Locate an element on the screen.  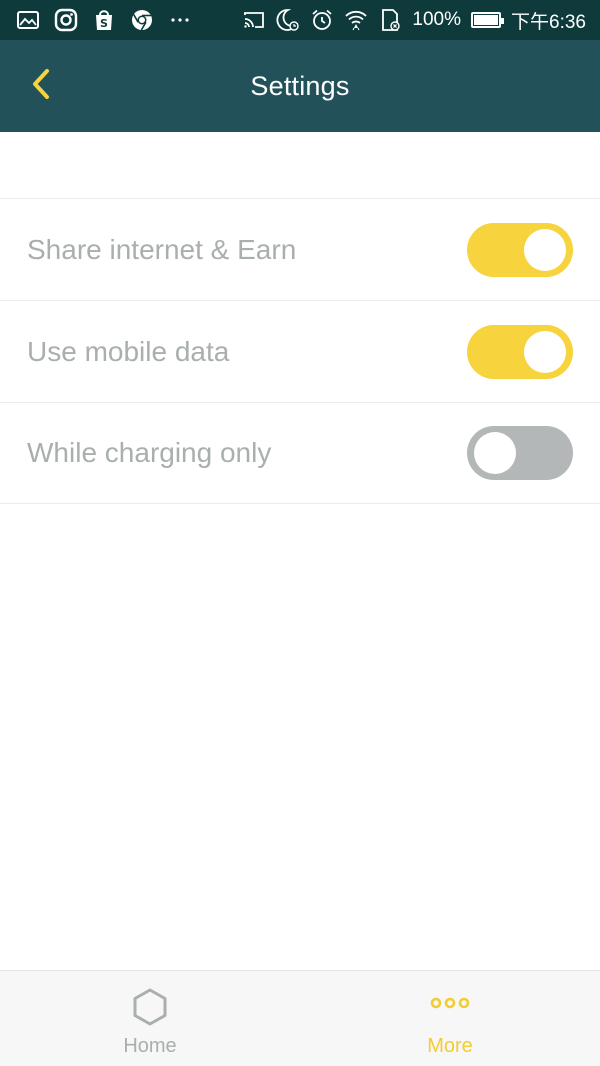
bottom-navigation: Home More is located at coordinates (300, 1018).